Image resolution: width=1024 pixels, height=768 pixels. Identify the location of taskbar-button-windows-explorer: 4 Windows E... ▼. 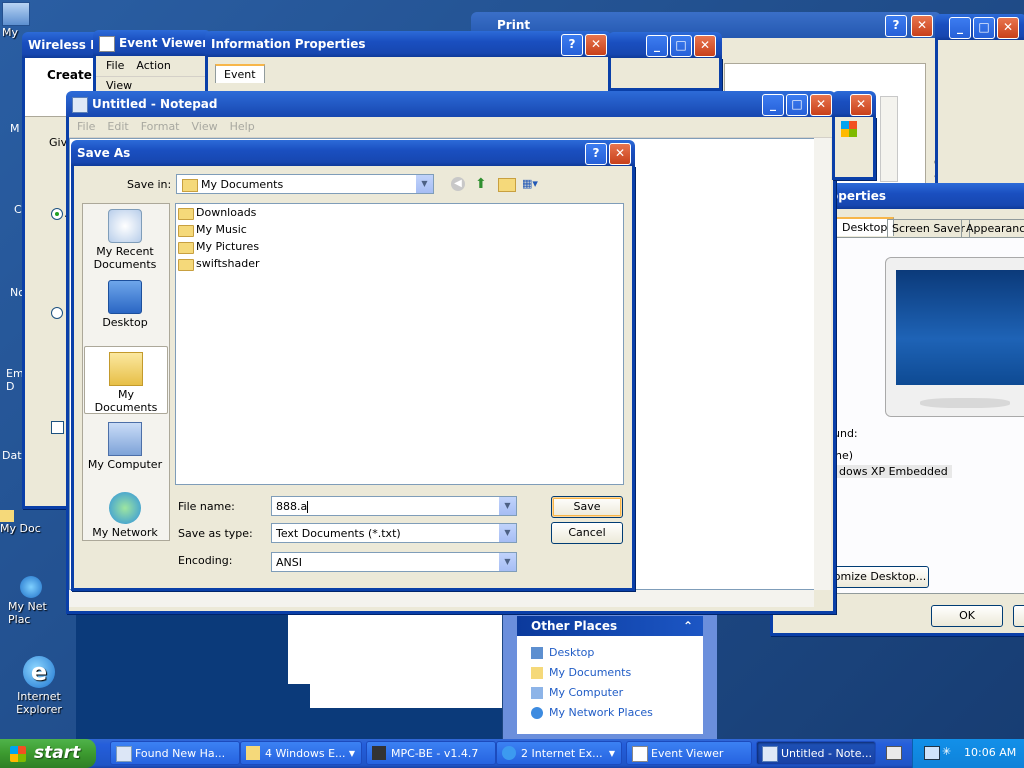
(301, 753).